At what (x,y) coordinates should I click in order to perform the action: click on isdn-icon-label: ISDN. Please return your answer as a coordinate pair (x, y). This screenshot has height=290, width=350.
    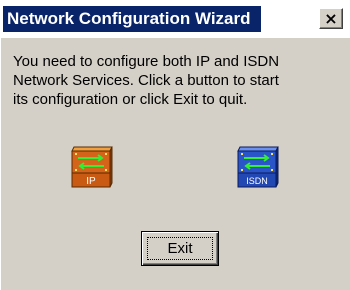
    Looking at the image, I should click on (257, 181).